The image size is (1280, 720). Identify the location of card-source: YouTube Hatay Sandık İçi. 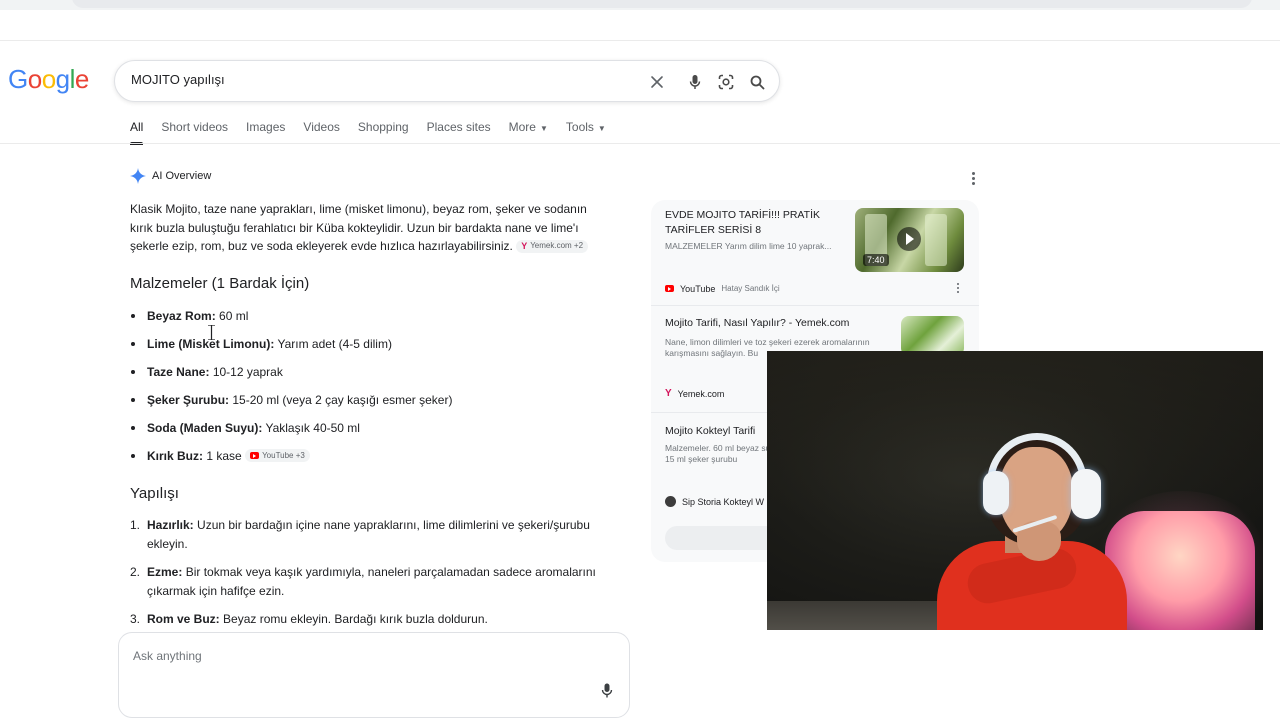
(722, 288).